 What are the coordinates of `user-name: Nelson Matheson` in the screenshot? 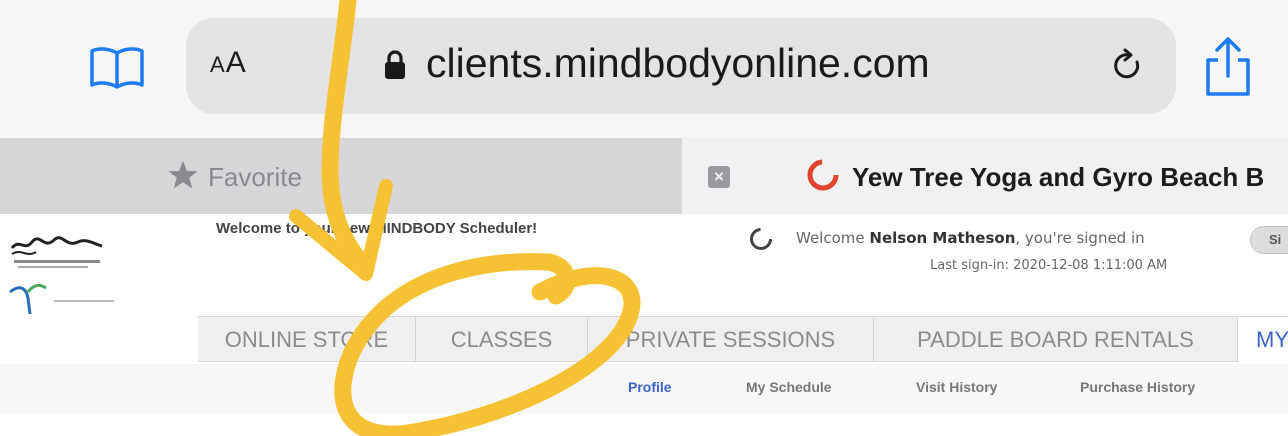 It's located at (942, 238).